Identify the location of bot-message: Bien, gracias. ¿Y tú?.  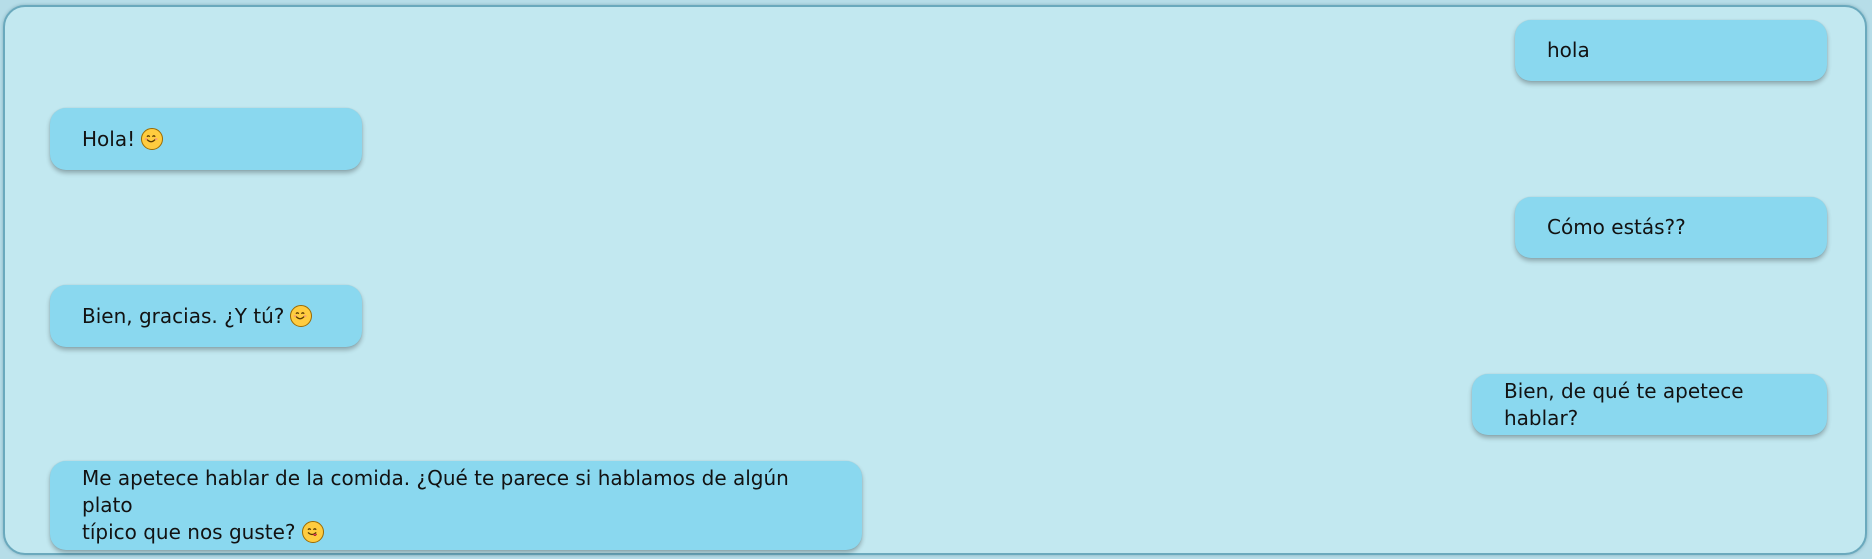
(206, 316).